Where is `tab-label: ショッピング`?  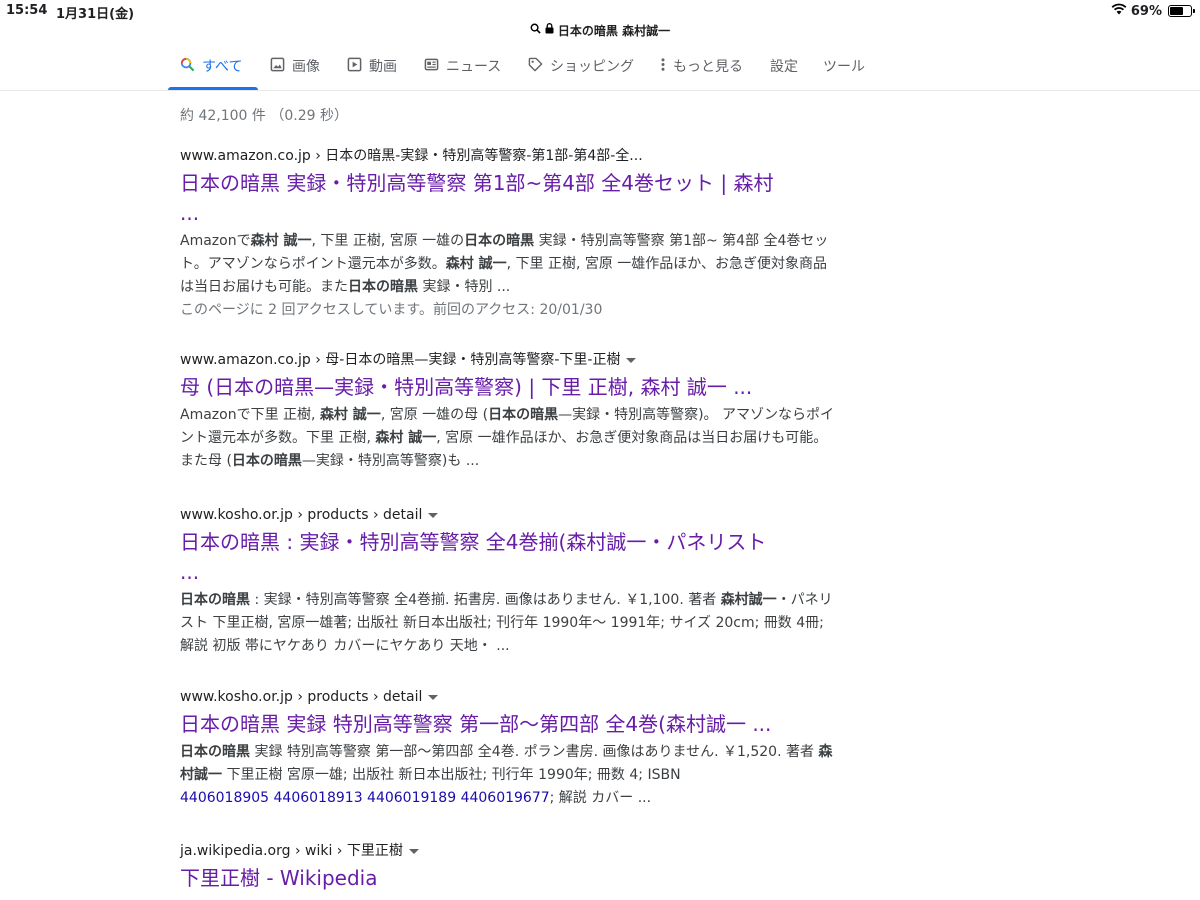
tab-label: ショッピング is located at coordinates (592, 67).